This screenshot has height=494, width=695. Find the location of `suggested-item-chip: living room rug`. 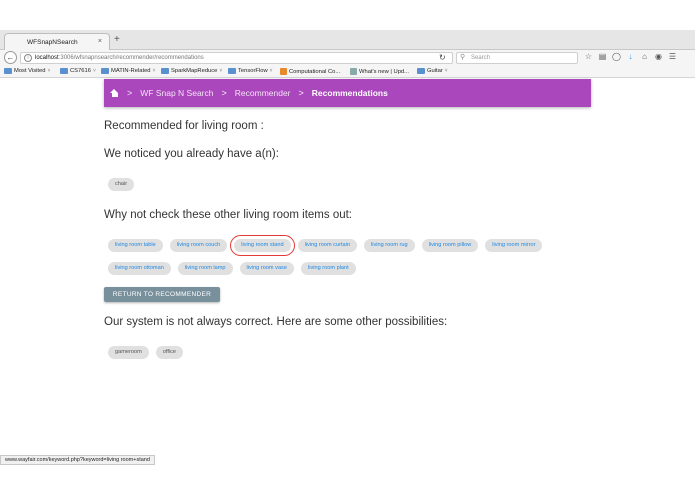

suggested-item-chip: living room rug is located at coordinates (389, 245).